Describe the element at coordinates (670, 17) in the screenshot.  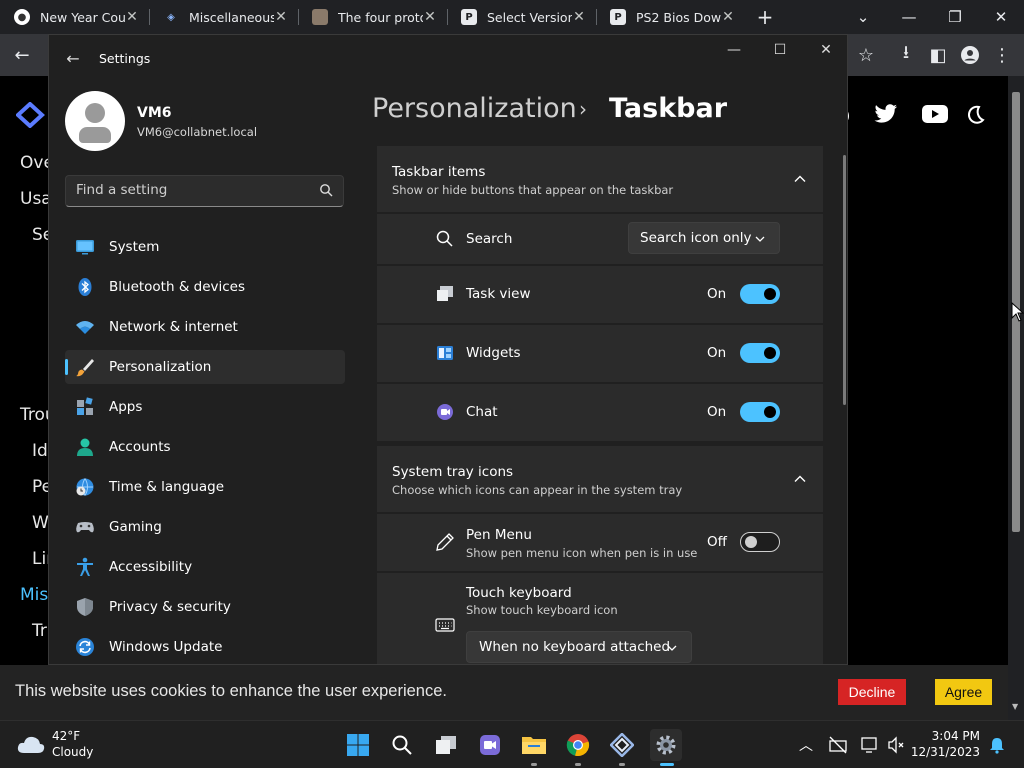
I see `tab-ps2-bios: P PS2 Bios Down ✕` at that location.